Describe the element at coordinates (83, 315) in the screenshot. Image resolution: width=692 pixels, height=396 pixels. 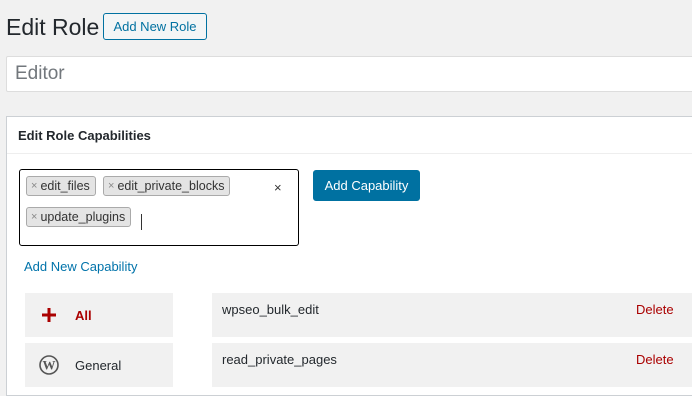
I see `group-label: All` at that location.